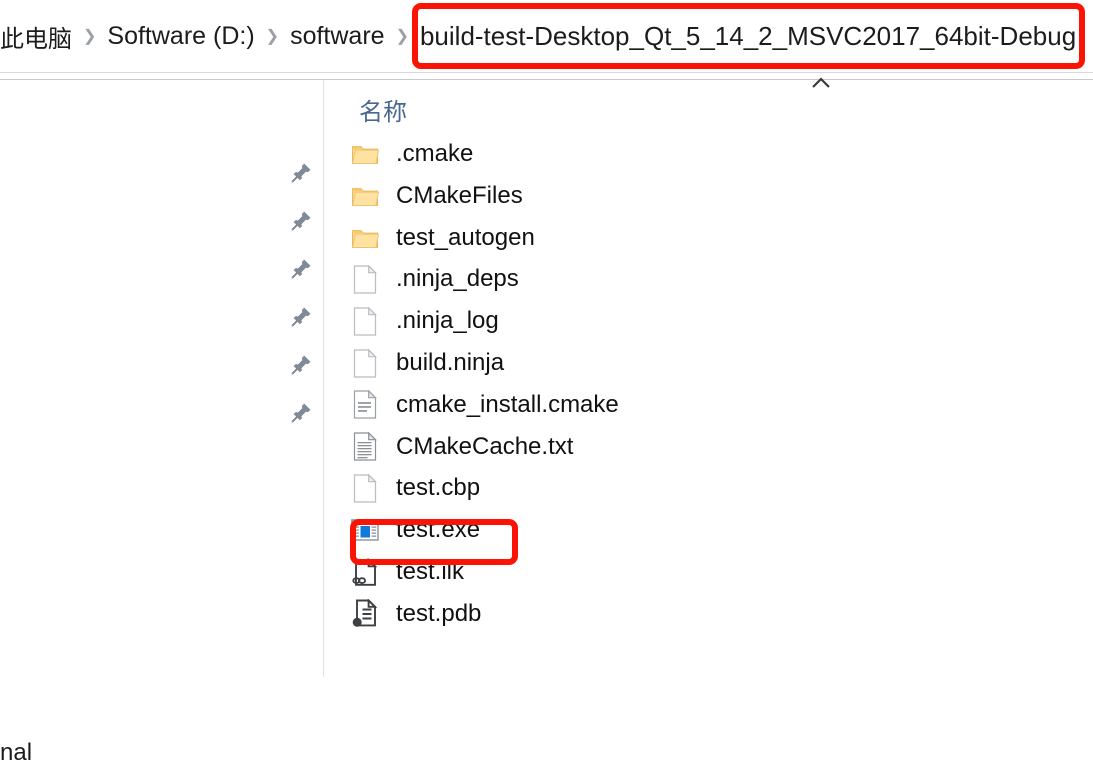 This screenshot has width=1093, height=767. I want to click on file-list-item: .ninja_deps, so click(434, 279).